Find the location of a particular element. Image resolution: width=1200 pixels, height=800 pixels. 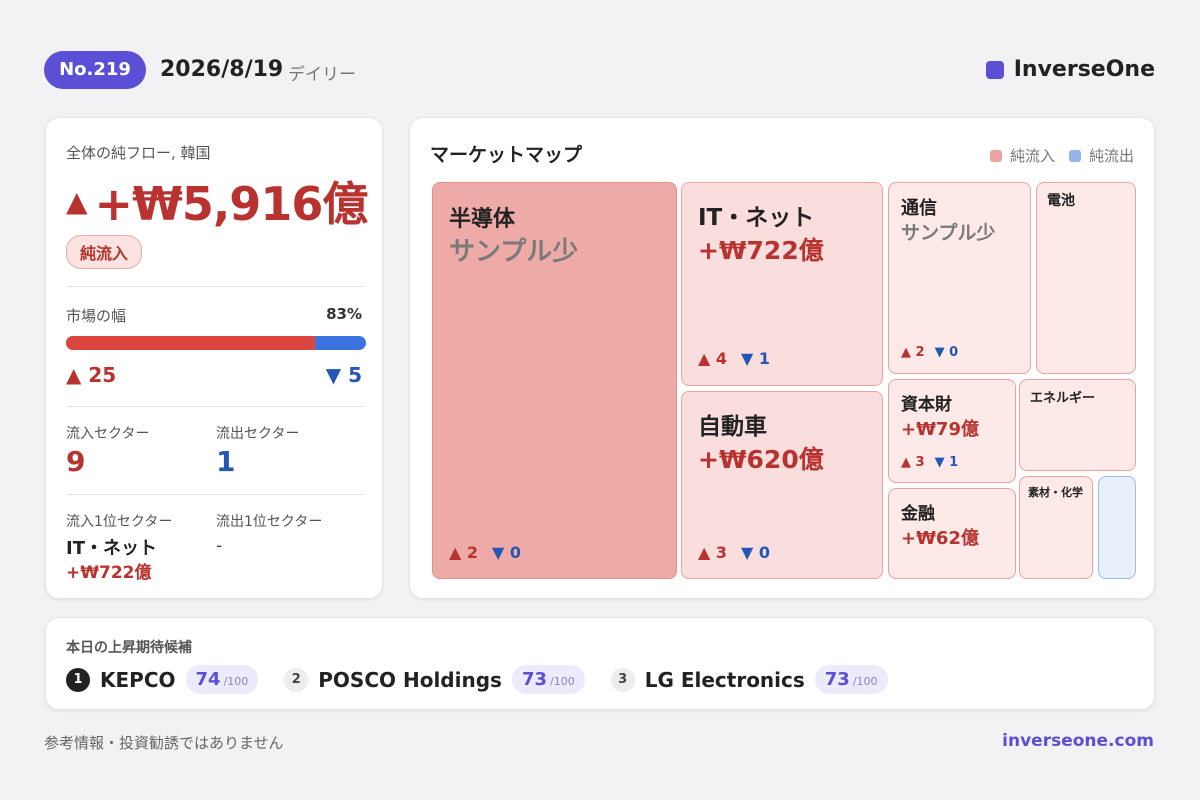

top-outflow-sector: - is located at coordinates (219, 546).